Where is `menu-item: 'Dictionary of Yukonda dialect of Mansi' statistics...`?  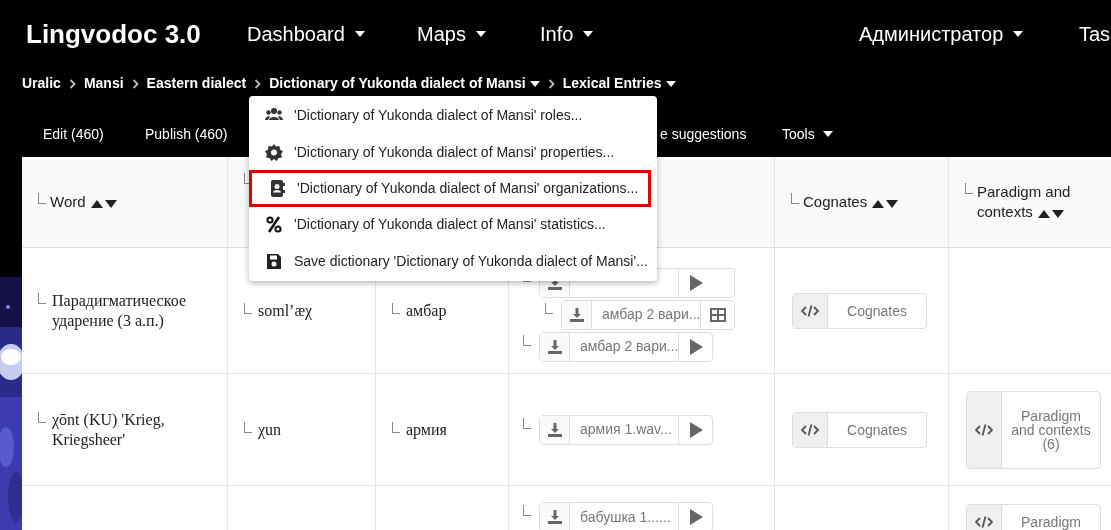
menu-item: 'Dictionary of Yukonda dialect of Mansi' statistics... is located at coordinates (453, 224).